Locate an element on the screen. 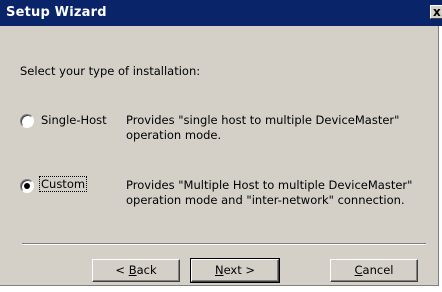 The height and width of the screenshot is (292, 442). radio-selected-dot is located at coordinates (27, 186).